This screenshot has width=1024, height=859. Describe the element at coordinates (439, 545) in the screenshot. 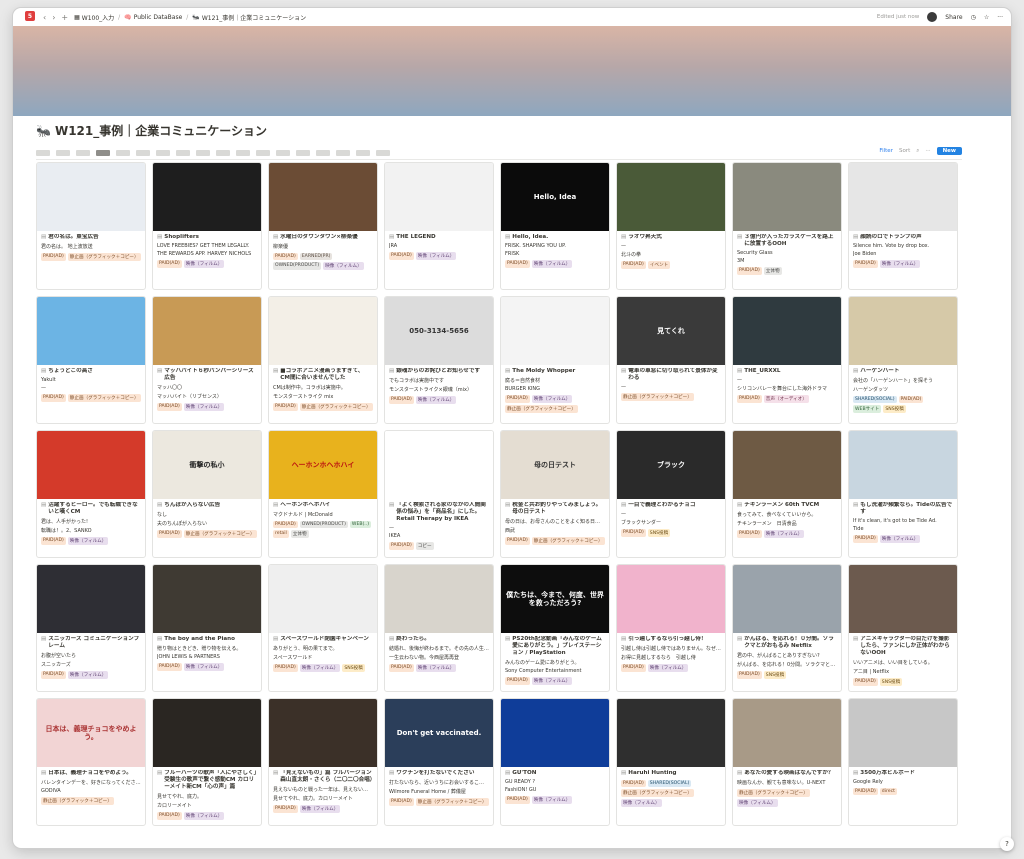

I see `card-tags: PAID(AD) コピー` at that location.